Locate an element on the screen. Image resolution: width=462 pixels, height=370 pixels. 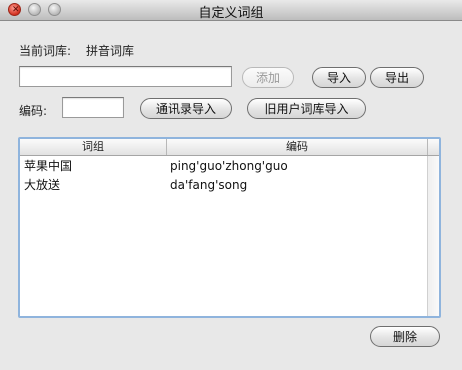
contacts-import-button: 通讯录导入 is located at coordinates (186, 108).